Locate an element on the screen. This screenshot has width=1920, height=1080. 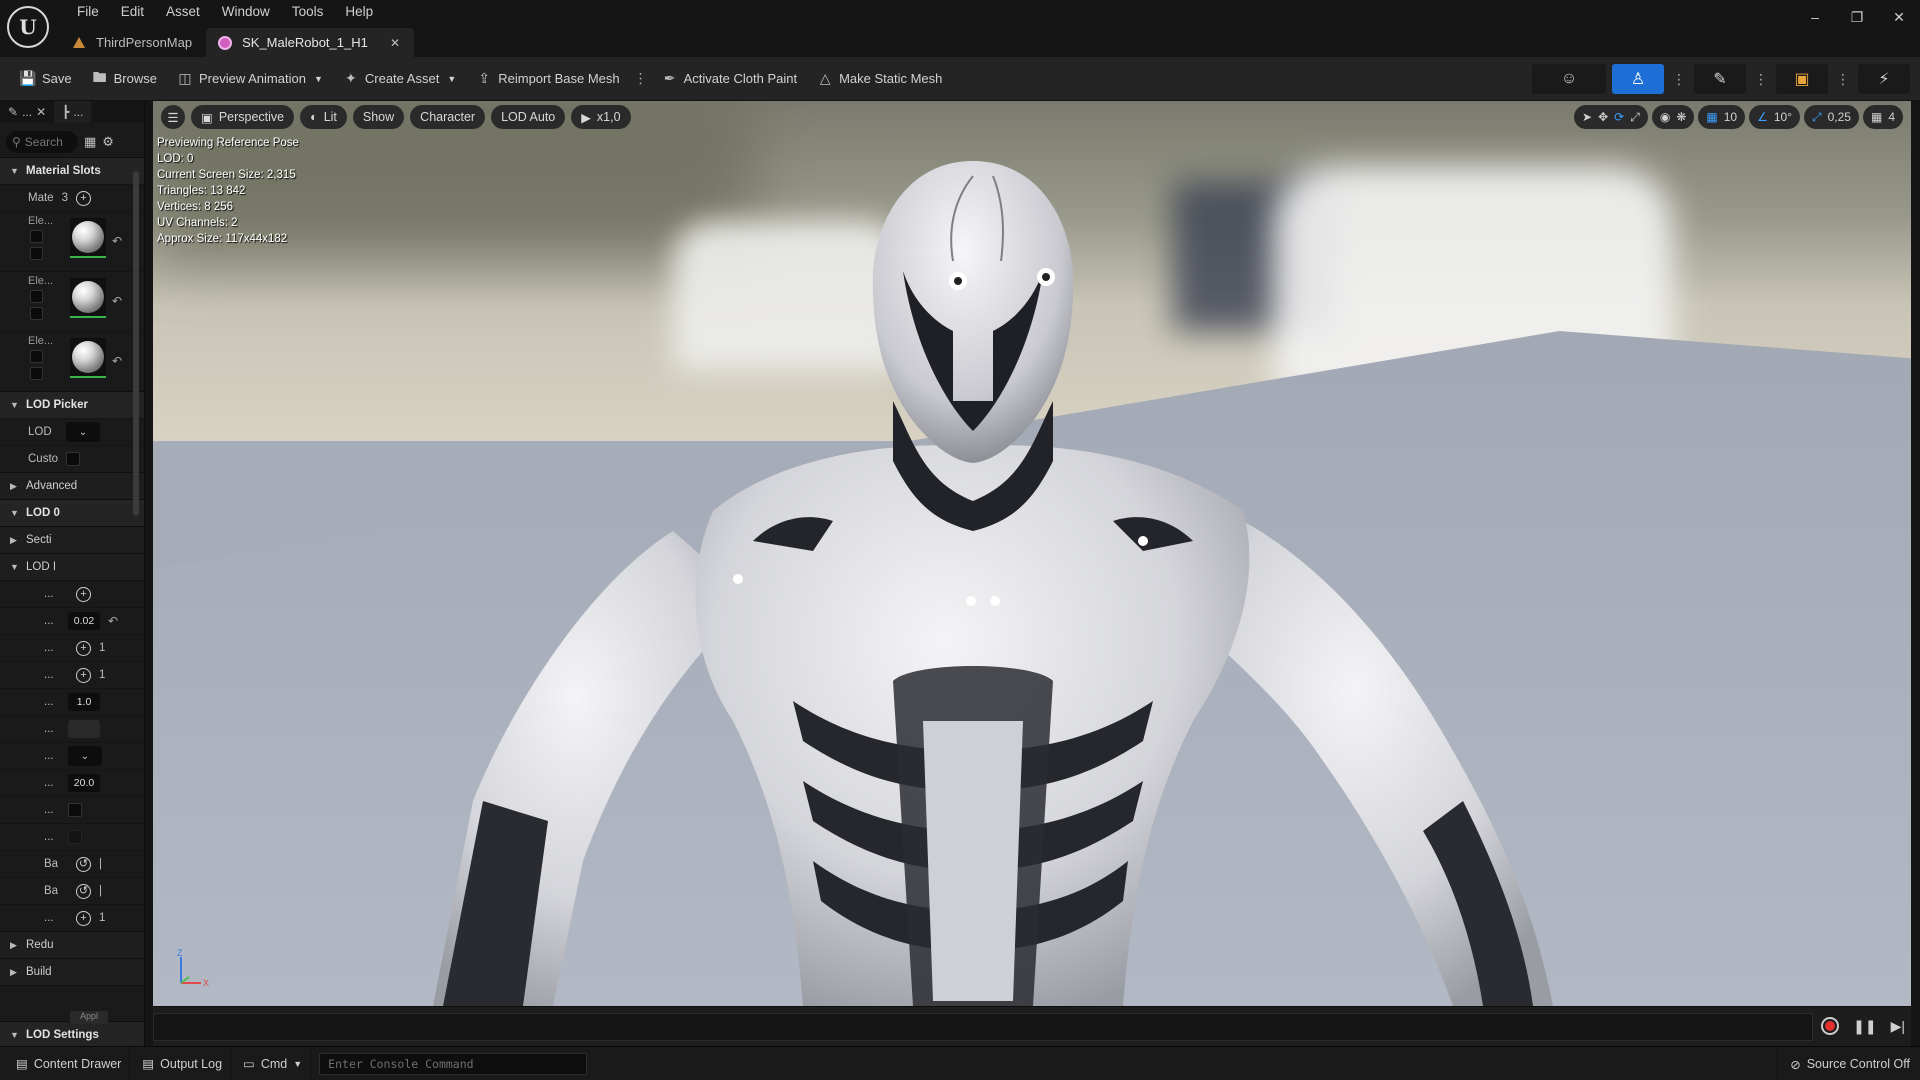
reimport-base-mesh-button: ⇪ Reimport Base Mesh is located at coordinates (547, 79).